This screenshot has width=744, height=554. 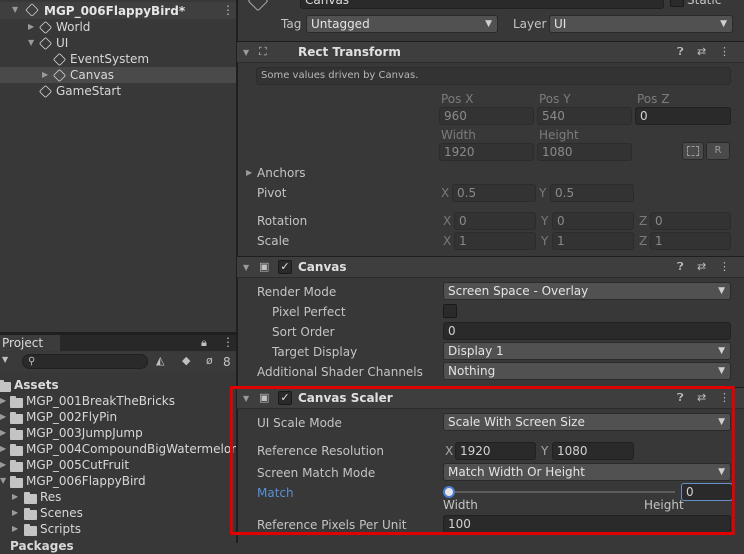 I want to click on layer-dropdown: UI ▼, so click(x=641, y=24).